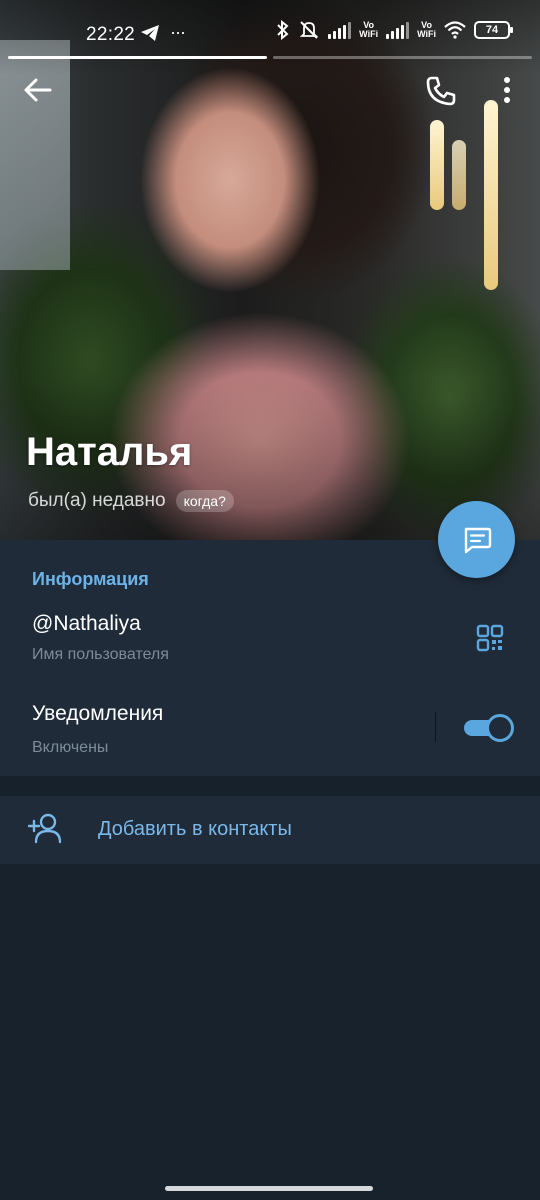  I want to click on last-seen-when-button: когда?, so click(204, 501).